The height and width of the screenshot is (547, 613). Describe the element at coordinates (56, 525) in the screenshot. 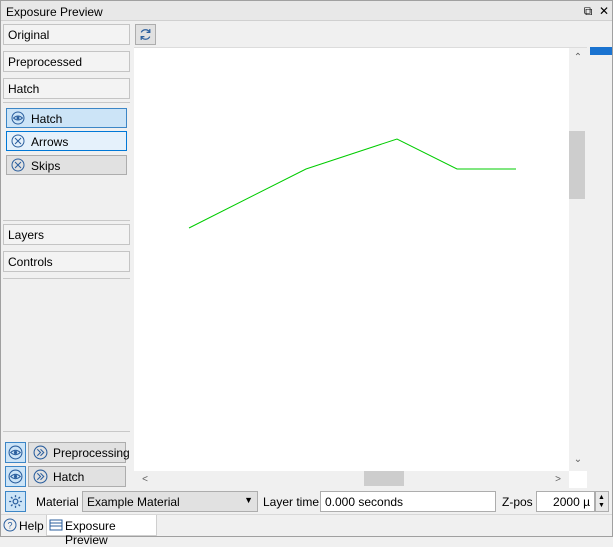

I see `list-icon` at that location.